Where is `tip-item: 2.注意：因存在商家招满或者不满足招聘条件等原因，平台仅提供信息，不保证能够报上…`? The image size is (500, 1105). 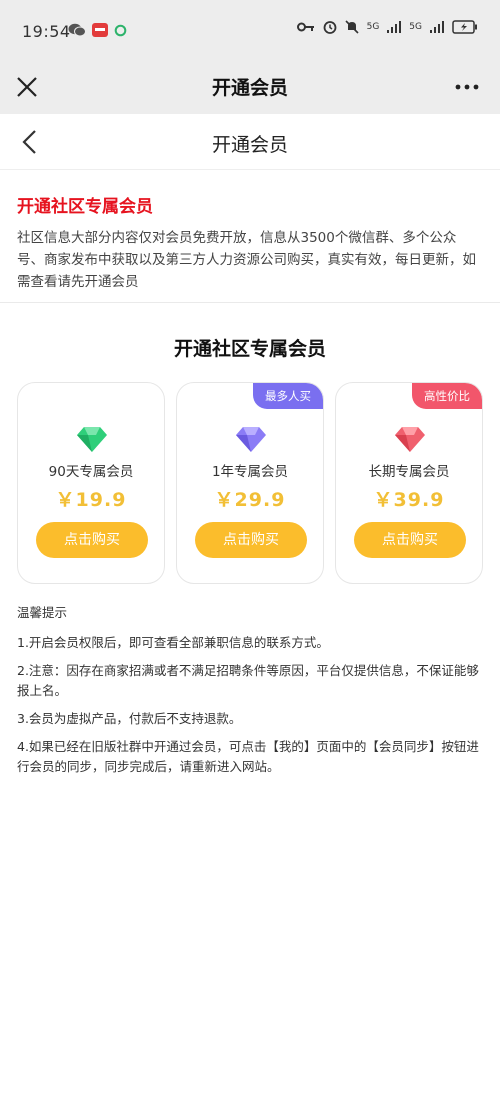 tip-item: 2.注意：因存在商家招满或者不满足招聘条件等原因，平台仅提供信息，不保证能够报上… is located at coordinates (248, 680).